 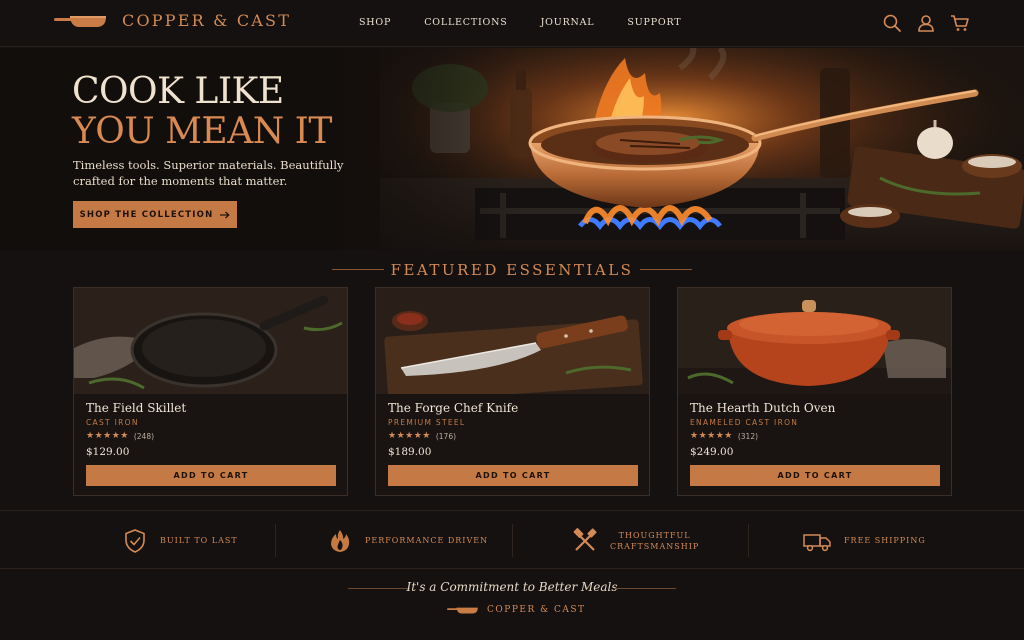 I want to click on product-rating: ★★★★★ (248), so click(x=120, y=436).